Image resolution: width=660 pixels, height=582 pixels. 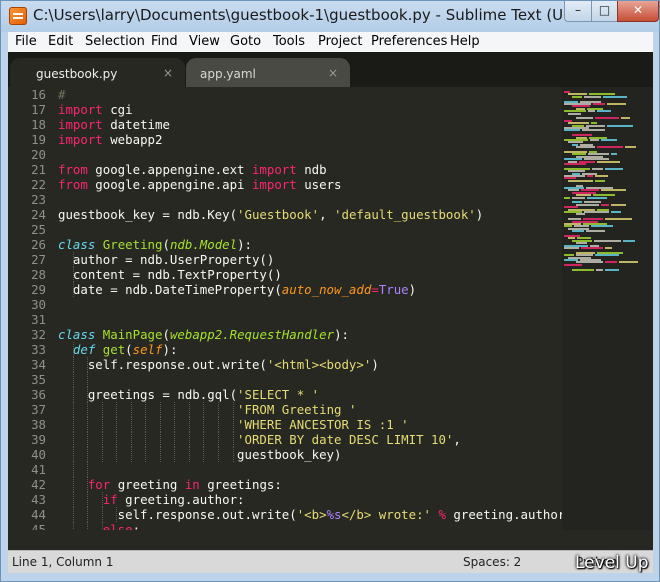 I want to click on code-token: %, so click(x=442, y=514).